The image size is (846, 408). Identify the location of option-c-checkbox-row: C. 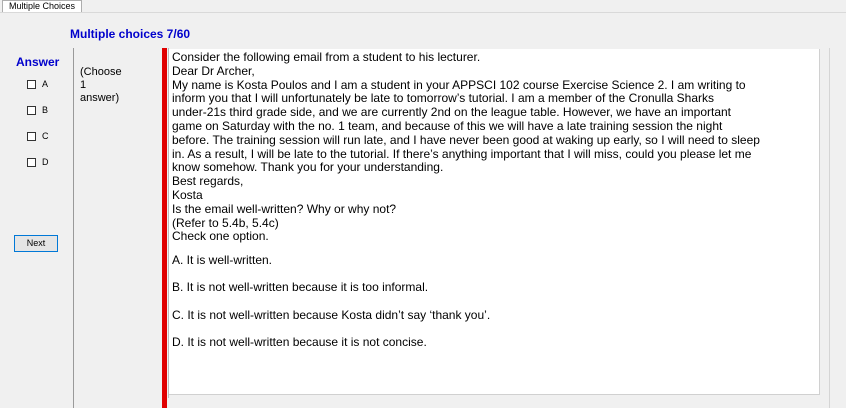
(38, 136).